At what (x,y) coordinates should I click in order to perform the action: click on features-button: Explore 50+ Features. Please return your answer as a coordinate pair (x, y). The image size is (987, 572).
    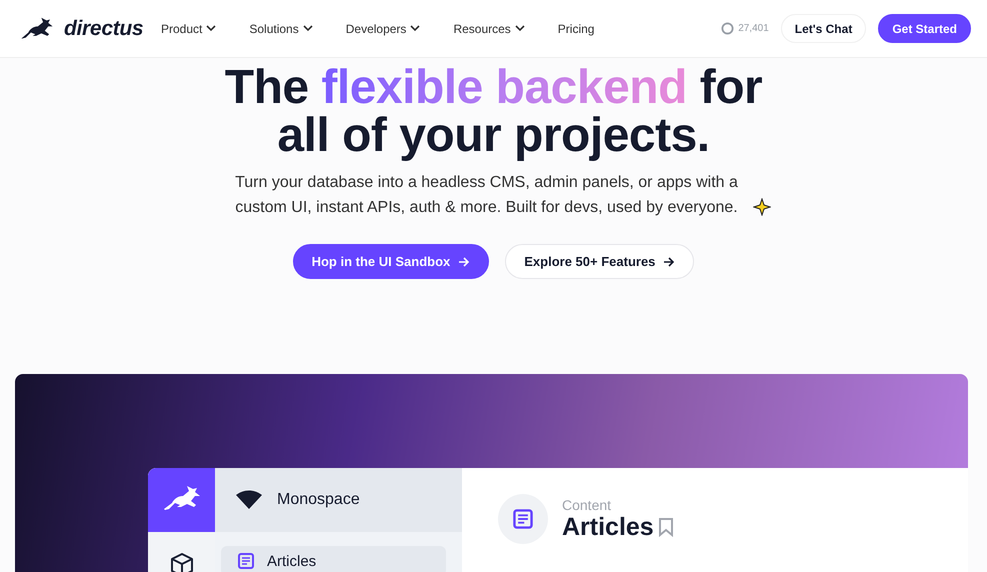
    Looking at the image, I should click on (599, 261).